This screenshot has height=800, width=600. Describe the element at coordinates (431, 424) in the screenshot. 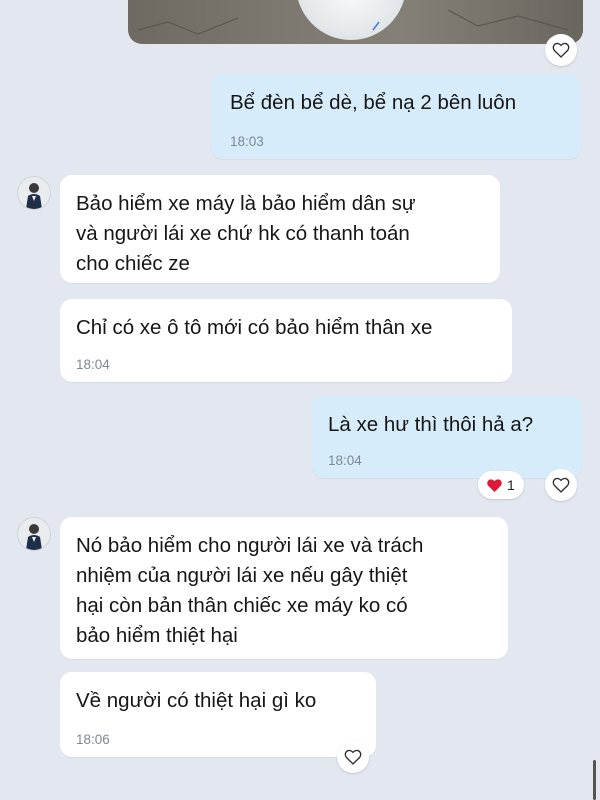

I see `message-text: Là xe hư thì thôi hả a?` at that location.